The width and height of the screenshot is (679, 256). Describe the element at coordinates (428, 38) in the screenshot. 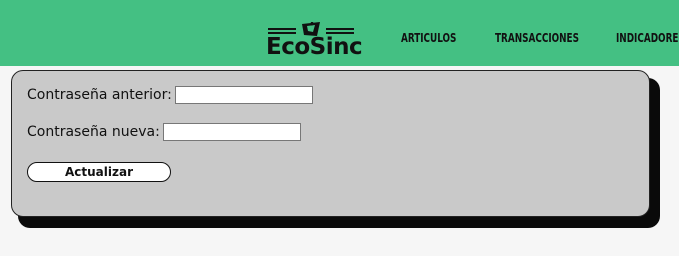

I see `nav-item-articulos: ARTICULOS` at that location.